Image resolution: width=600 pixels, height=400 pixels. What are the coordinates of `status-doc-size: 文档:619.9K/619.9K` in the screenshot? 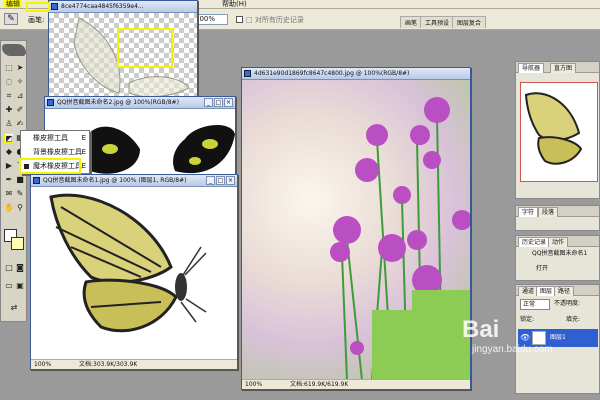 It's located at (319, 384).